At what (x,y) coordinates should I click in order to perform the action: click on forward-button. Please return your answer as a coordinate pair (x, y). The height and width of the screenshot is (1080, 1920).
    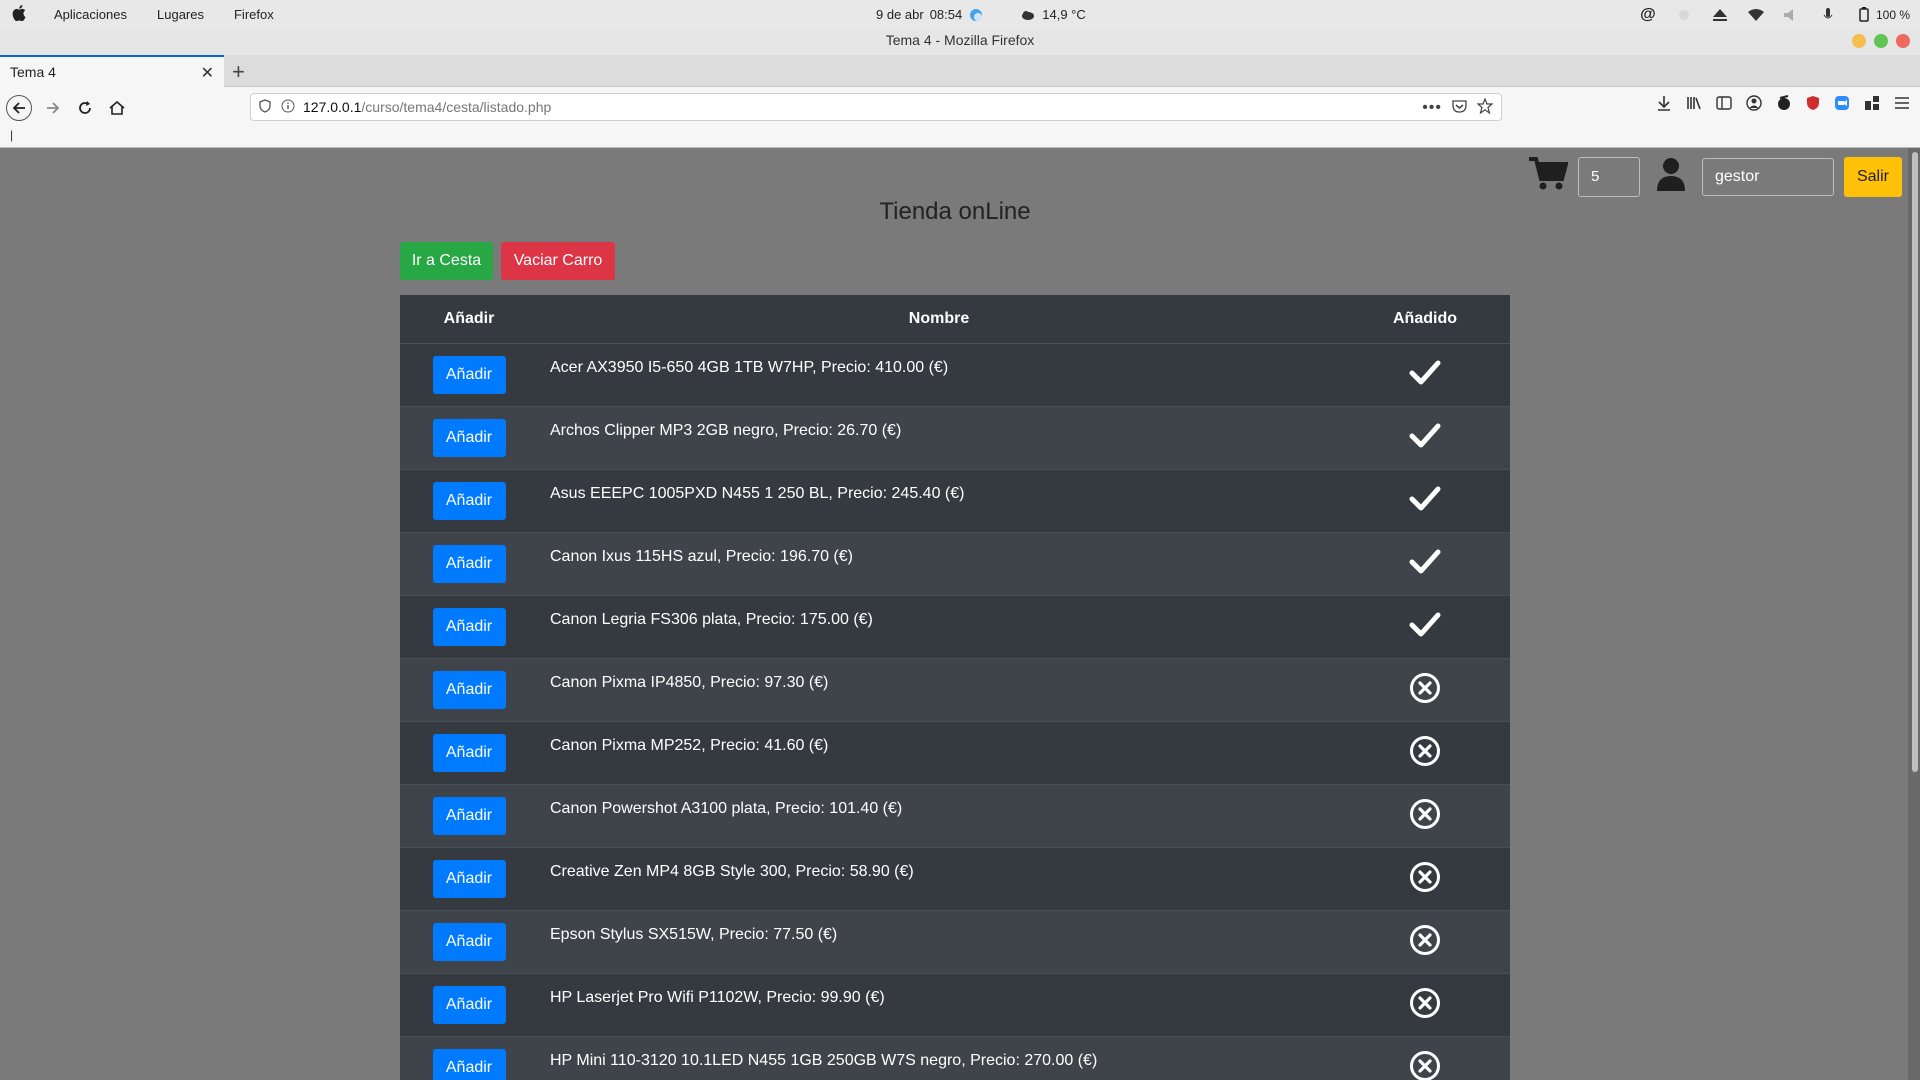
    Looking at the image, I should click on (53, 108).